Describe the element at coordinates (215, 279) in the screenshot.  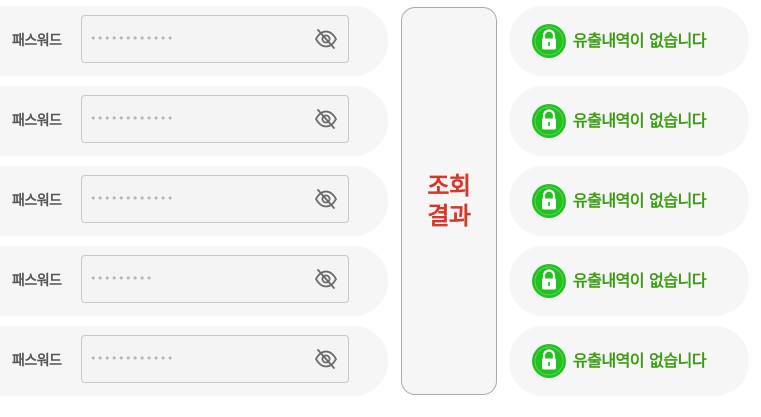
I see `password-input: •••••••••` at that location.